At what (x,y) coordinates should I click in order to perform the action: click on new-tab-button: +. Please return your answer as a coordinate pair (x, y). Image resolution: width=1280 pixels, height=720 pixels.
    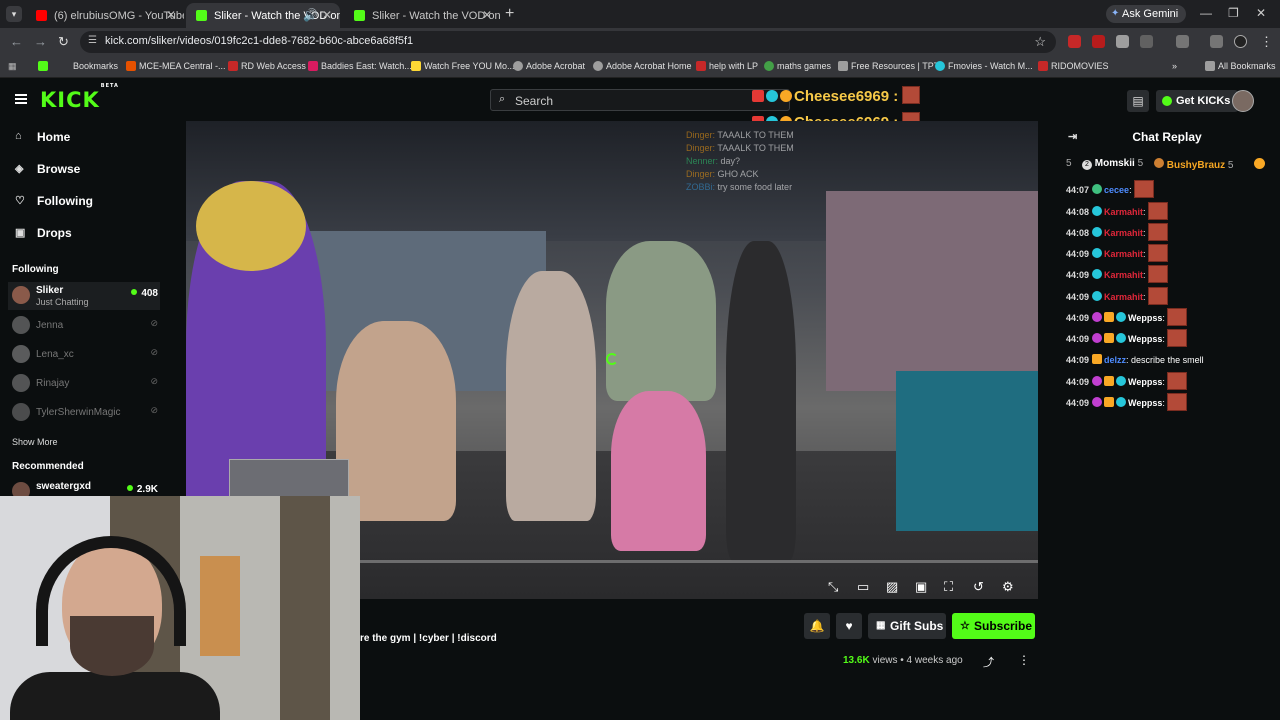
    Looking at the image, I should click on (509, 14).